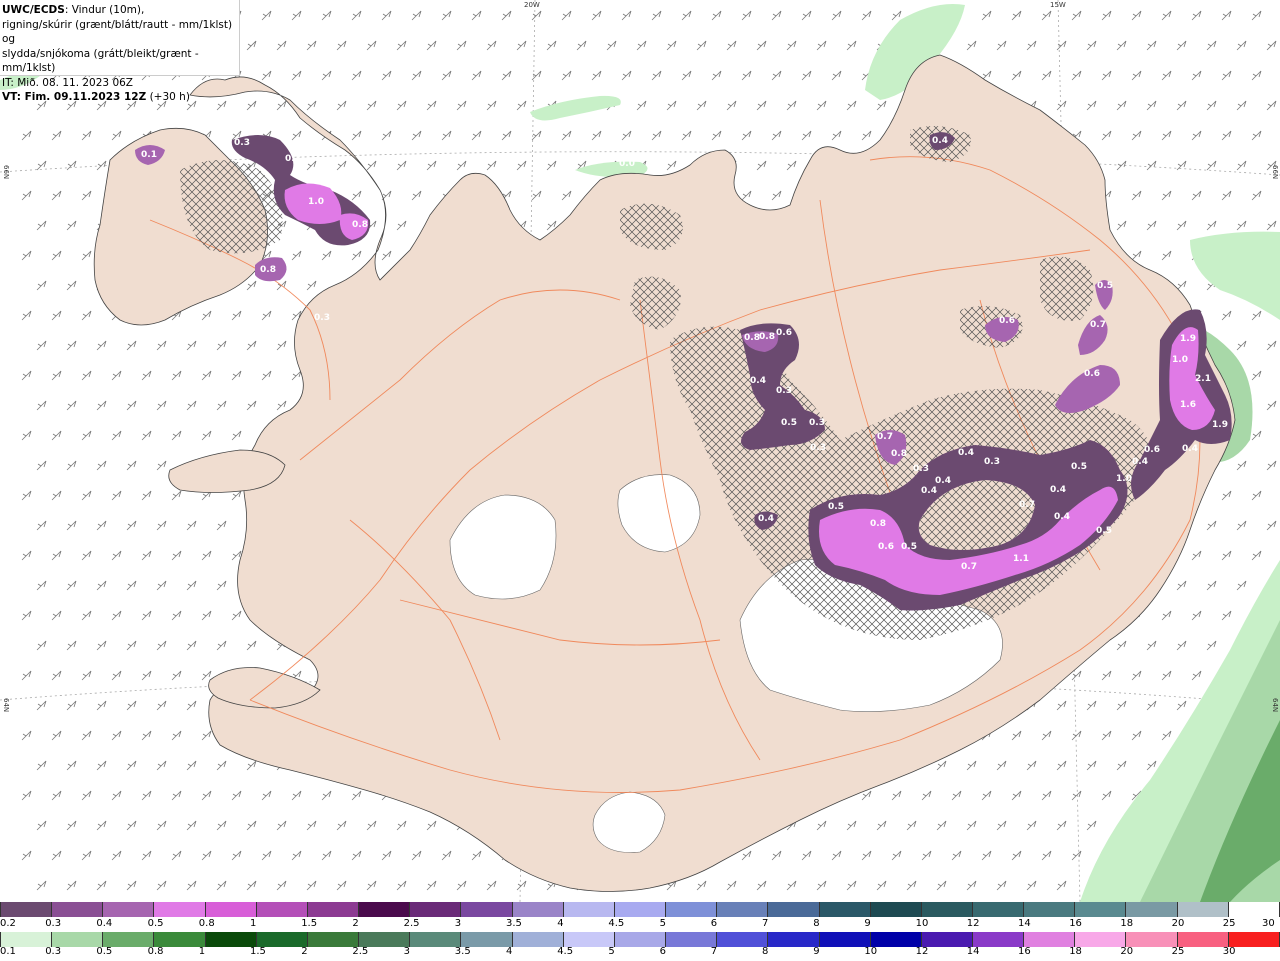 The height and width of the screenshot is (961, 1280). What do you see at coordinates (304, 951) in the screenshot?
I see `legend-label: 2` at bounding box center [304, 951].